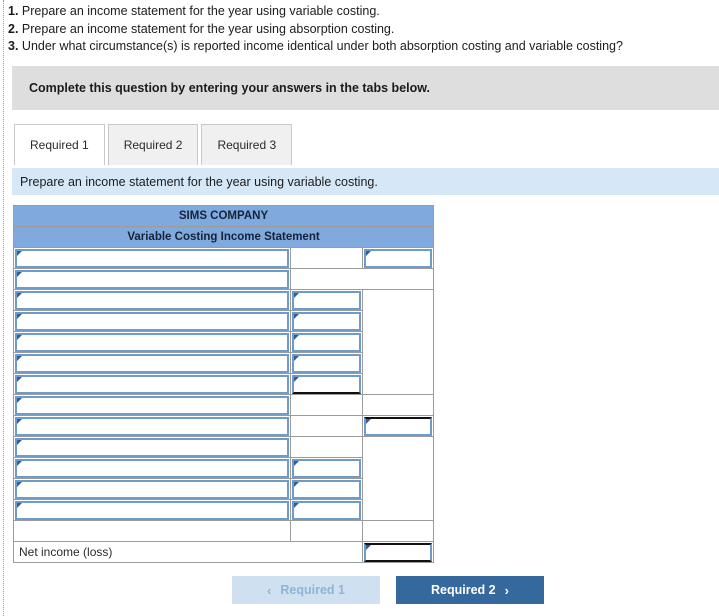 Image resolution: width=719 pixels, height=616 pixels. Describe the element at coordinates (13, 46) in the screenshot. I see `question-number: 3.` at that location.